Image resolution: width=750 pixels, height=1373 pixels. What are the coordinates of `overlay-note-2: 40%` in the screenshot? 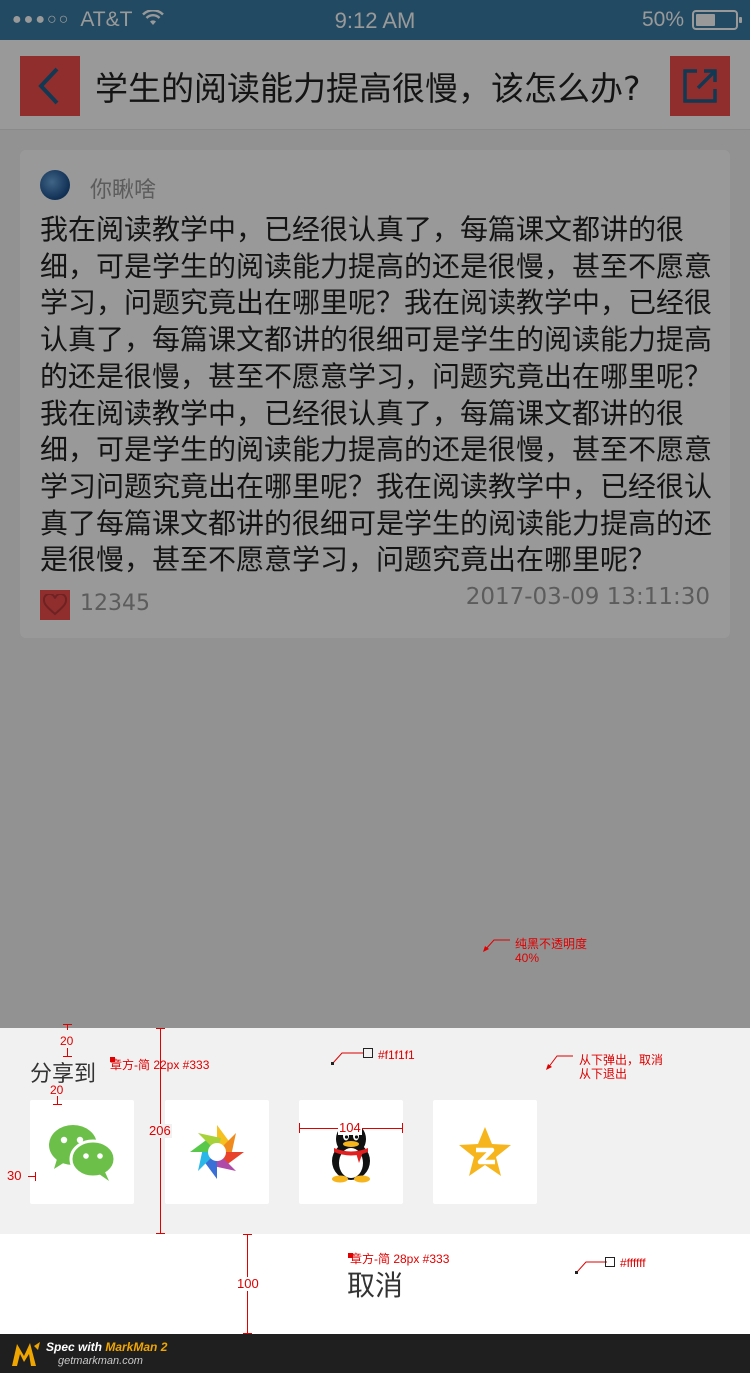 It's located at (527, 958).